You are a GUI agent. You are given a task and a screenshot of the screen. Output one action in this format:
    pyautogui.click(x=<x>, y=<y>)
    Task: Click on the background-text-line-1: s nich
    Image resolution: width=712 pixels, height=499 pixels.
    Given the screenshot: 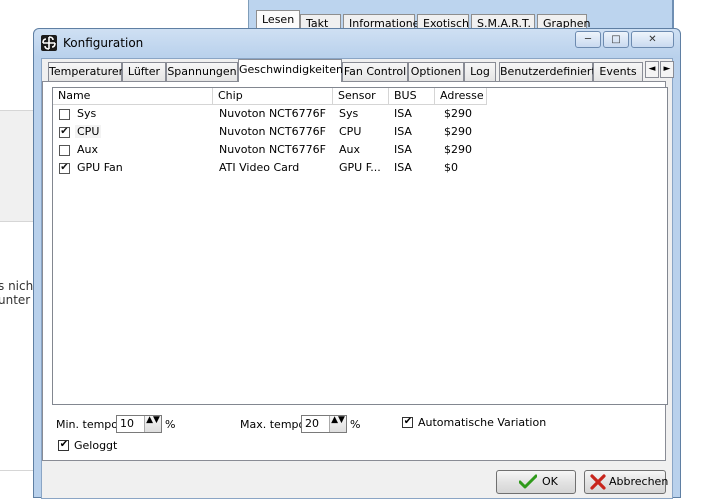 What is the action you would take?
    pyautogui.click(x=17, y=286)
    